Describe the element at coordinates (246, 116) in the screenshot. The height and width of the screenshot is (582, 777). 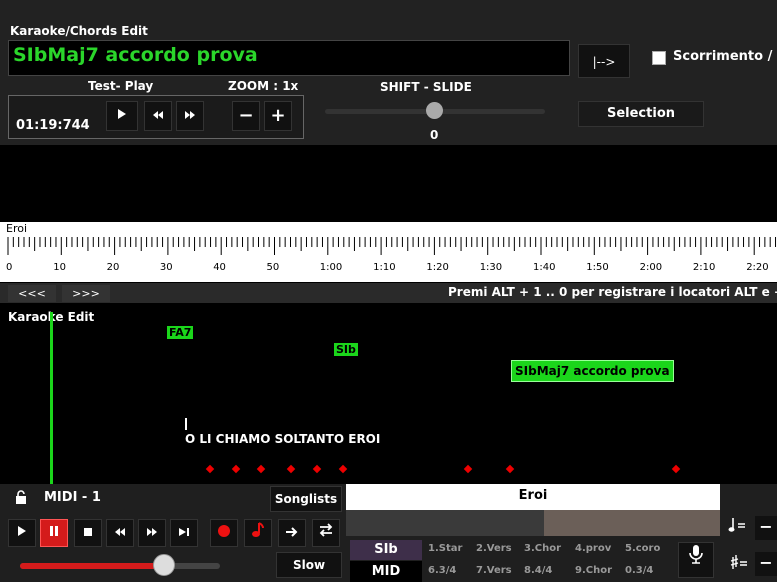
I see `zoom-out-button: −` at that location.